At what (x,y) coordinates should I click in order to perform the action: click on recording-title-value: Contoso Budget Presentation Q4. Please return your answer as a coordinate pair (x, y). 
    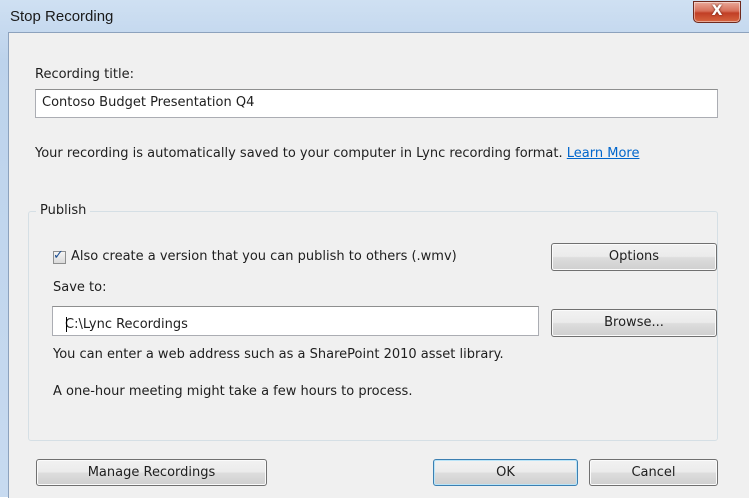
    Looking at the image, I should click on (148, 102).